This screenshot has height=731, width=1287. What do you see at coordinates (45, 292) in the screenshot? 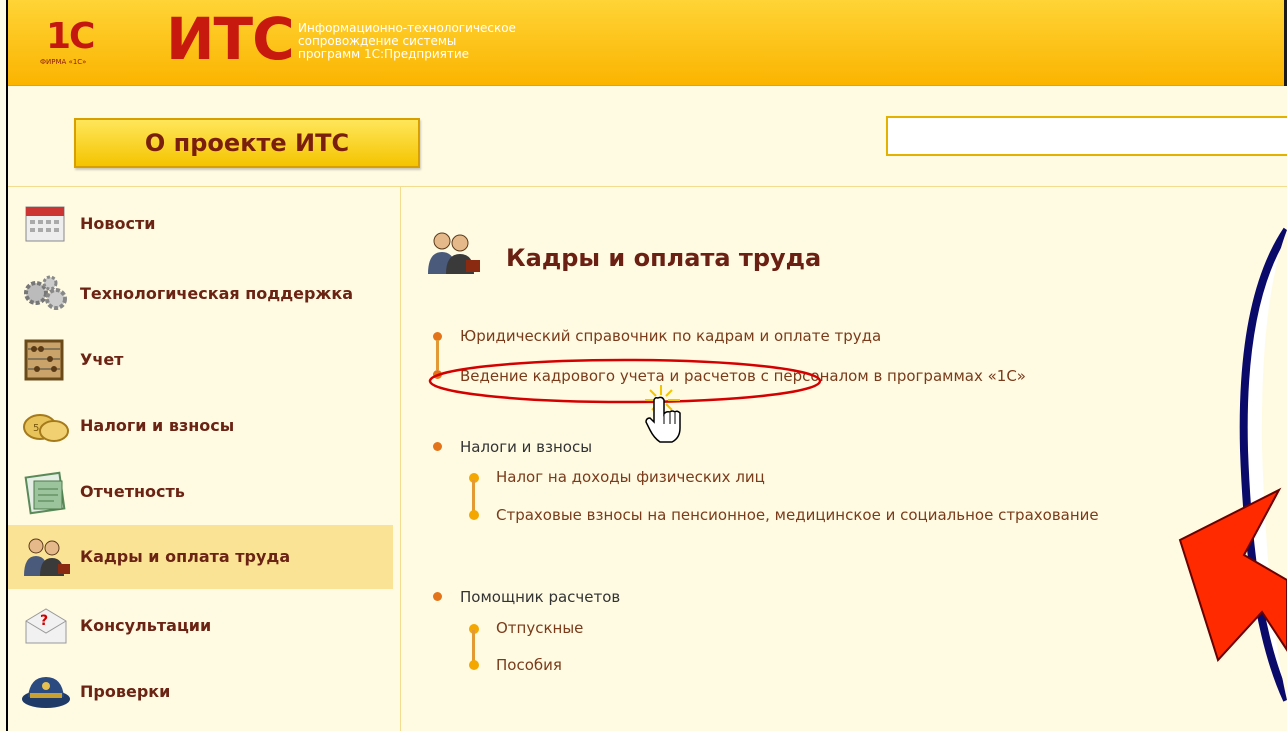
I see `gears-icon` at bounding box center [45, 292].